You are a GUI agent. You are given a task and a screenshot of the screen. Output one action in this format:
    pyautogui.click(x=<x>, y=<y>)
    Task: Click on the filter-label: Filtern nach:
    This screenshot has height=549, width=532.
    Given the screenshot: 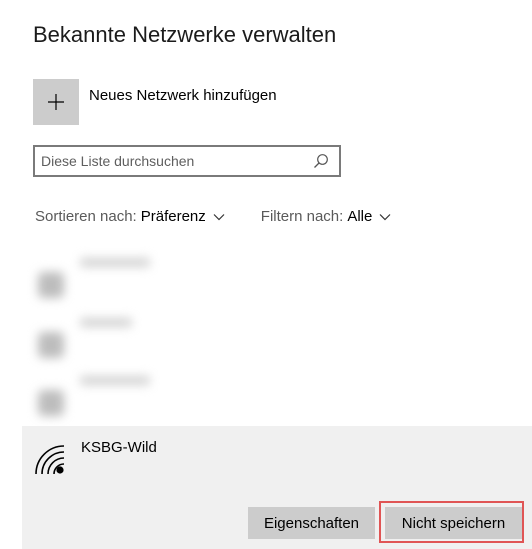 What is the action you would take?
    pyautogui.click(x=302, y=216)
    